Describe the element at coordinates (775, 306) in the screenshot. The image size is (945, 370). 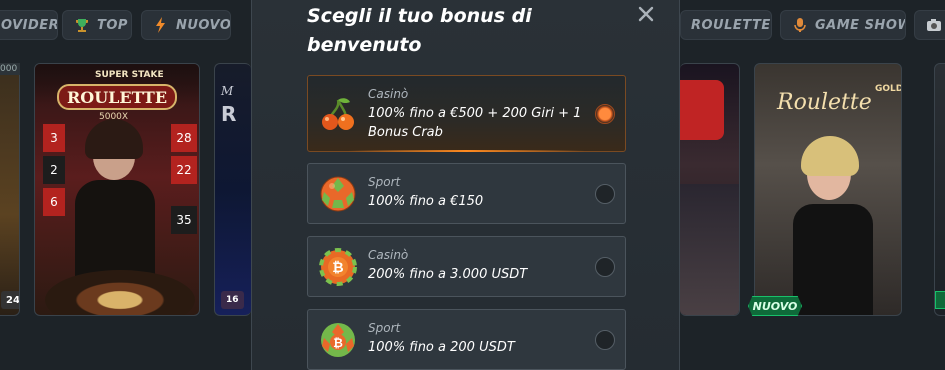
I see `new-game-badge: NUOVO` at that location.